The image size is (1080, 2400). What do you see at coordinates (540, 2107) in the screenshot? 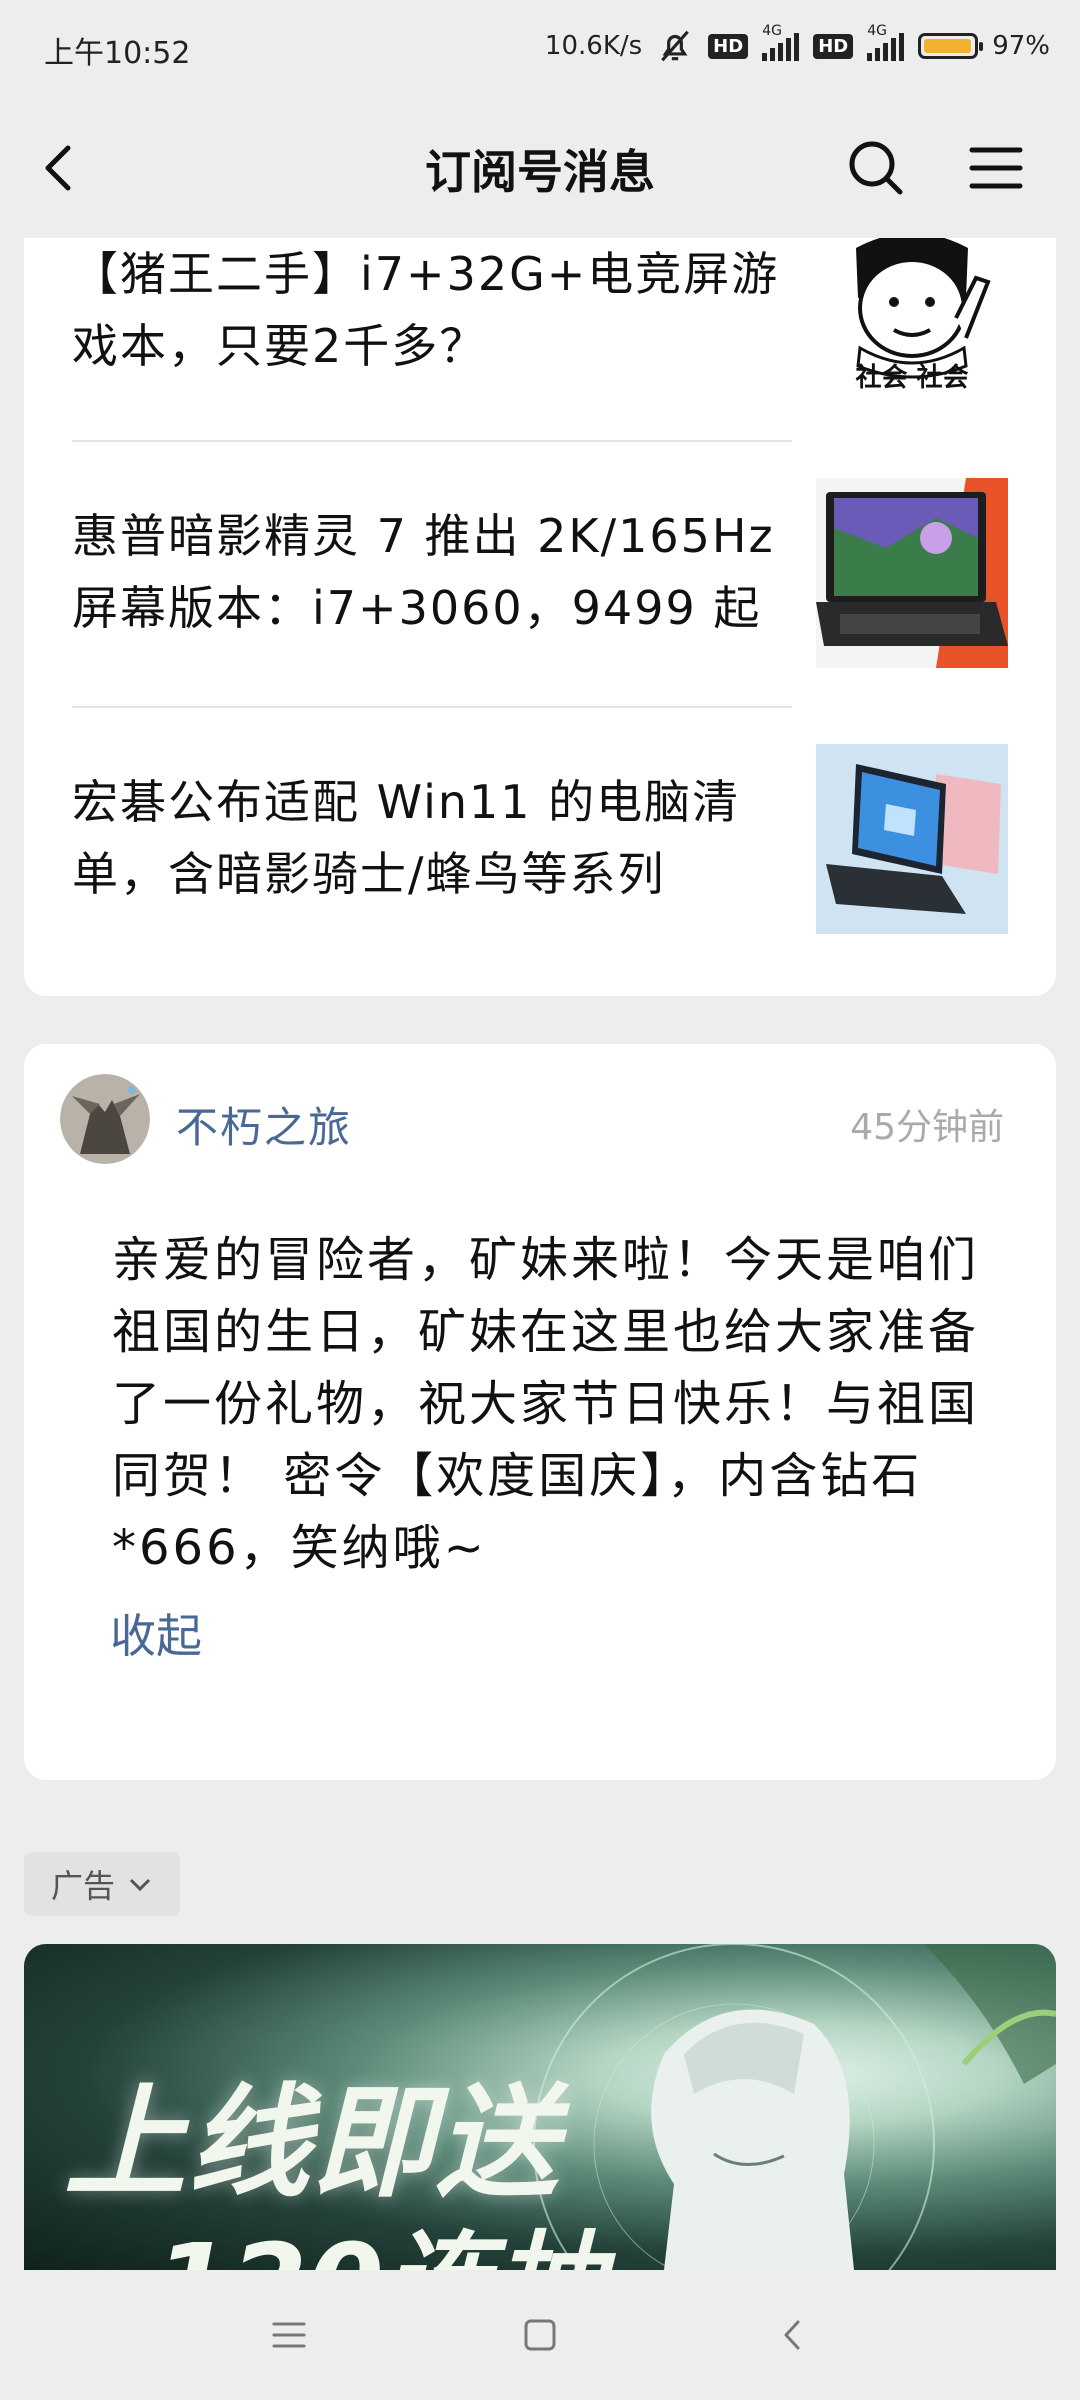
I see `ad-banner: 上线即送 120连抽` at bounding box center [540, 2107].